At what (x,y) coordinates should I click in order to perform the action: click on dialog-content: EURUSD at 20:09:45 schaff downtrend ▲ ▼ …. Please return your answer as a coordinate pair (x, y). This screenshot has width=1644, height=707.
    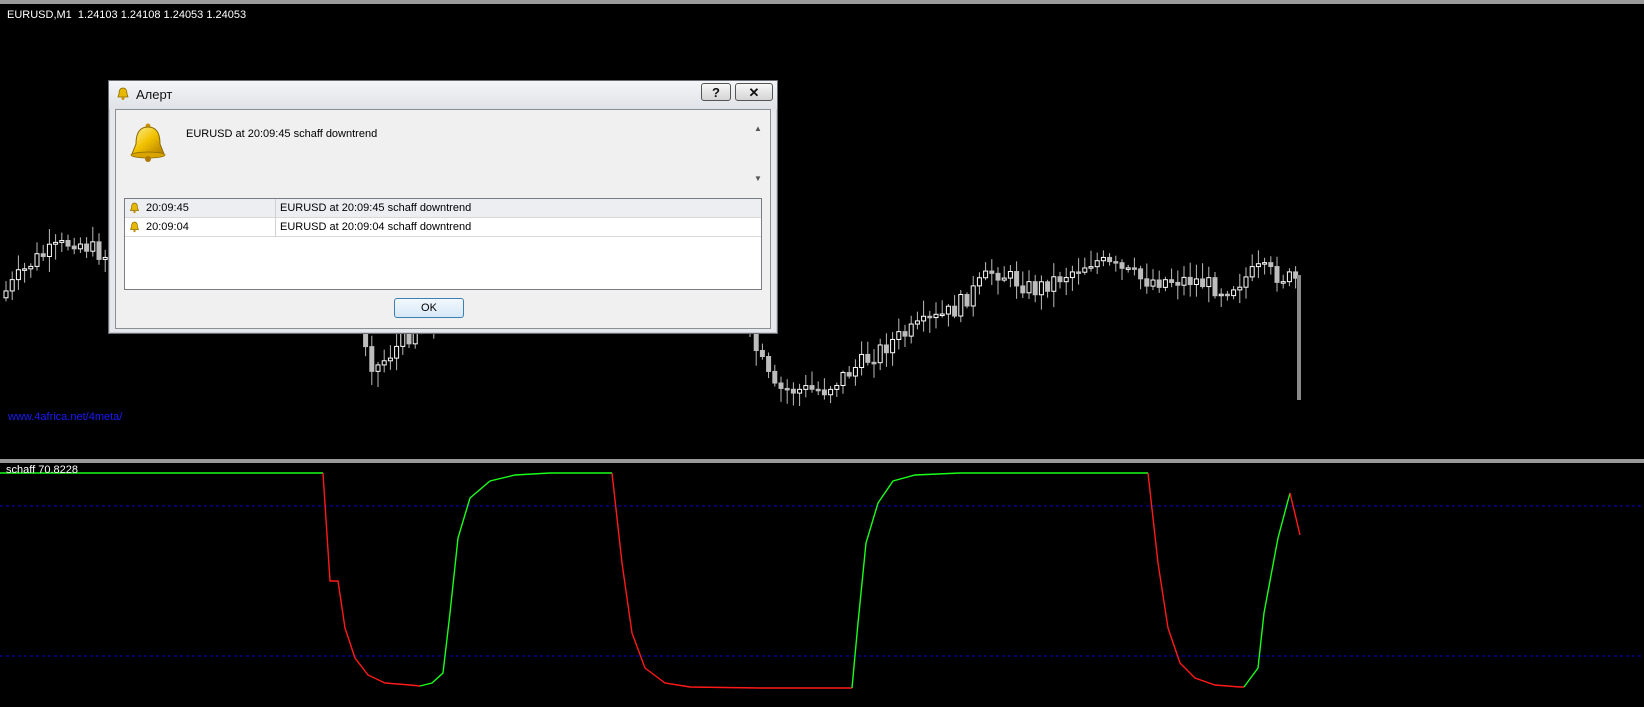
    Looking at the image, I should click on (443, 219).